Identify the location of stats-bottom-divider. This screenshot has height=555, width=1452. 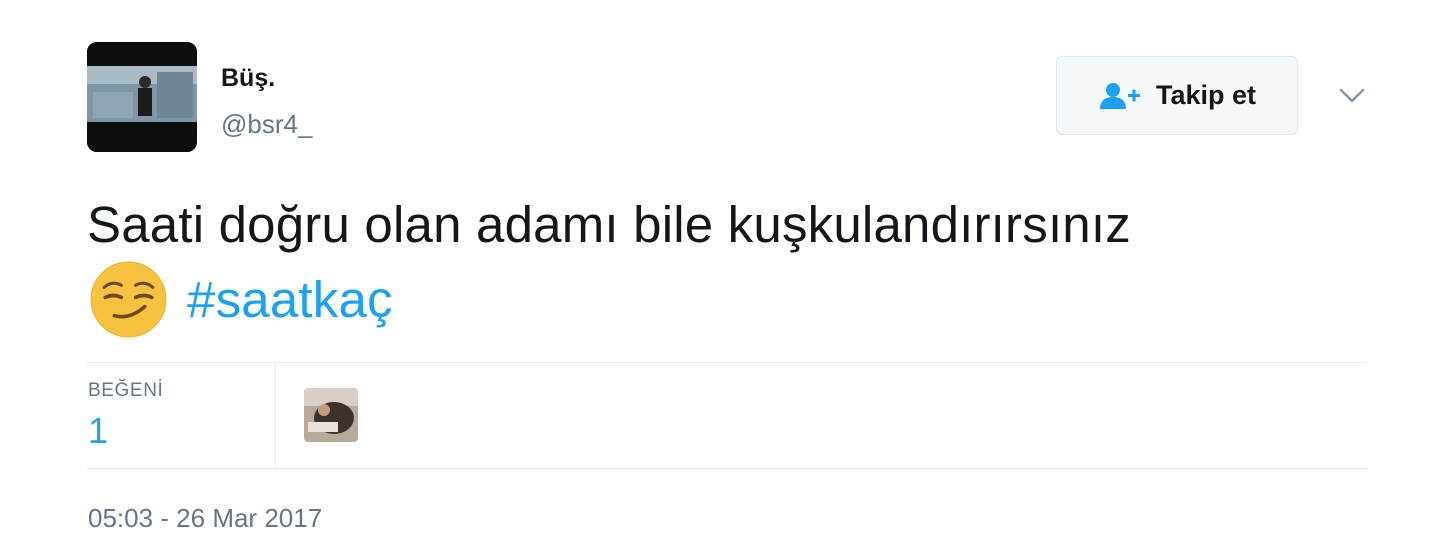
(727, 468).